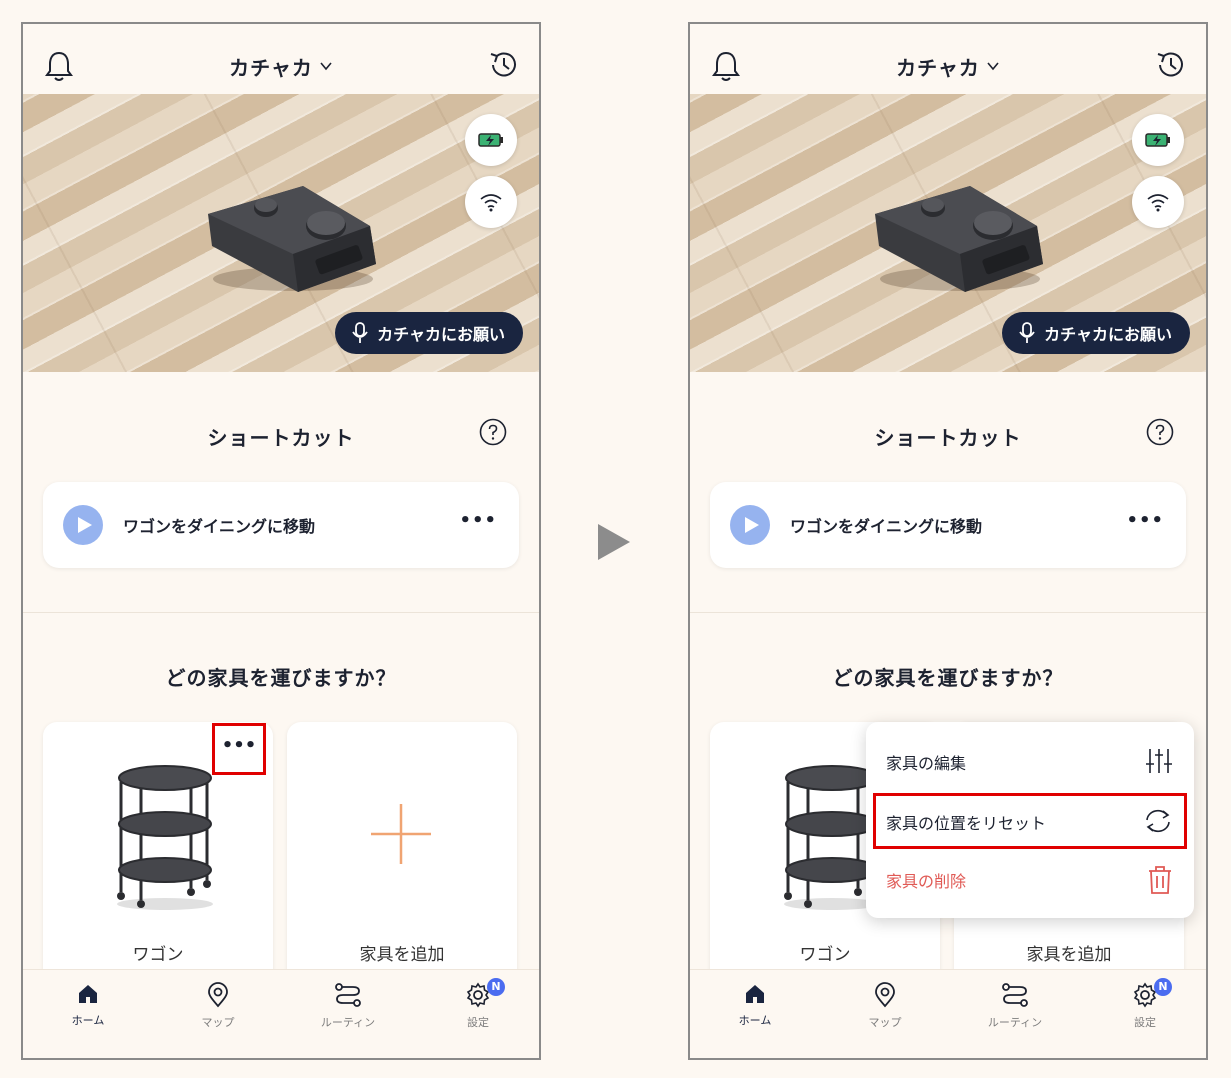 This screenshot has width=1231, height=1078. I want to click on refresh-icon, so click(1158, 821).